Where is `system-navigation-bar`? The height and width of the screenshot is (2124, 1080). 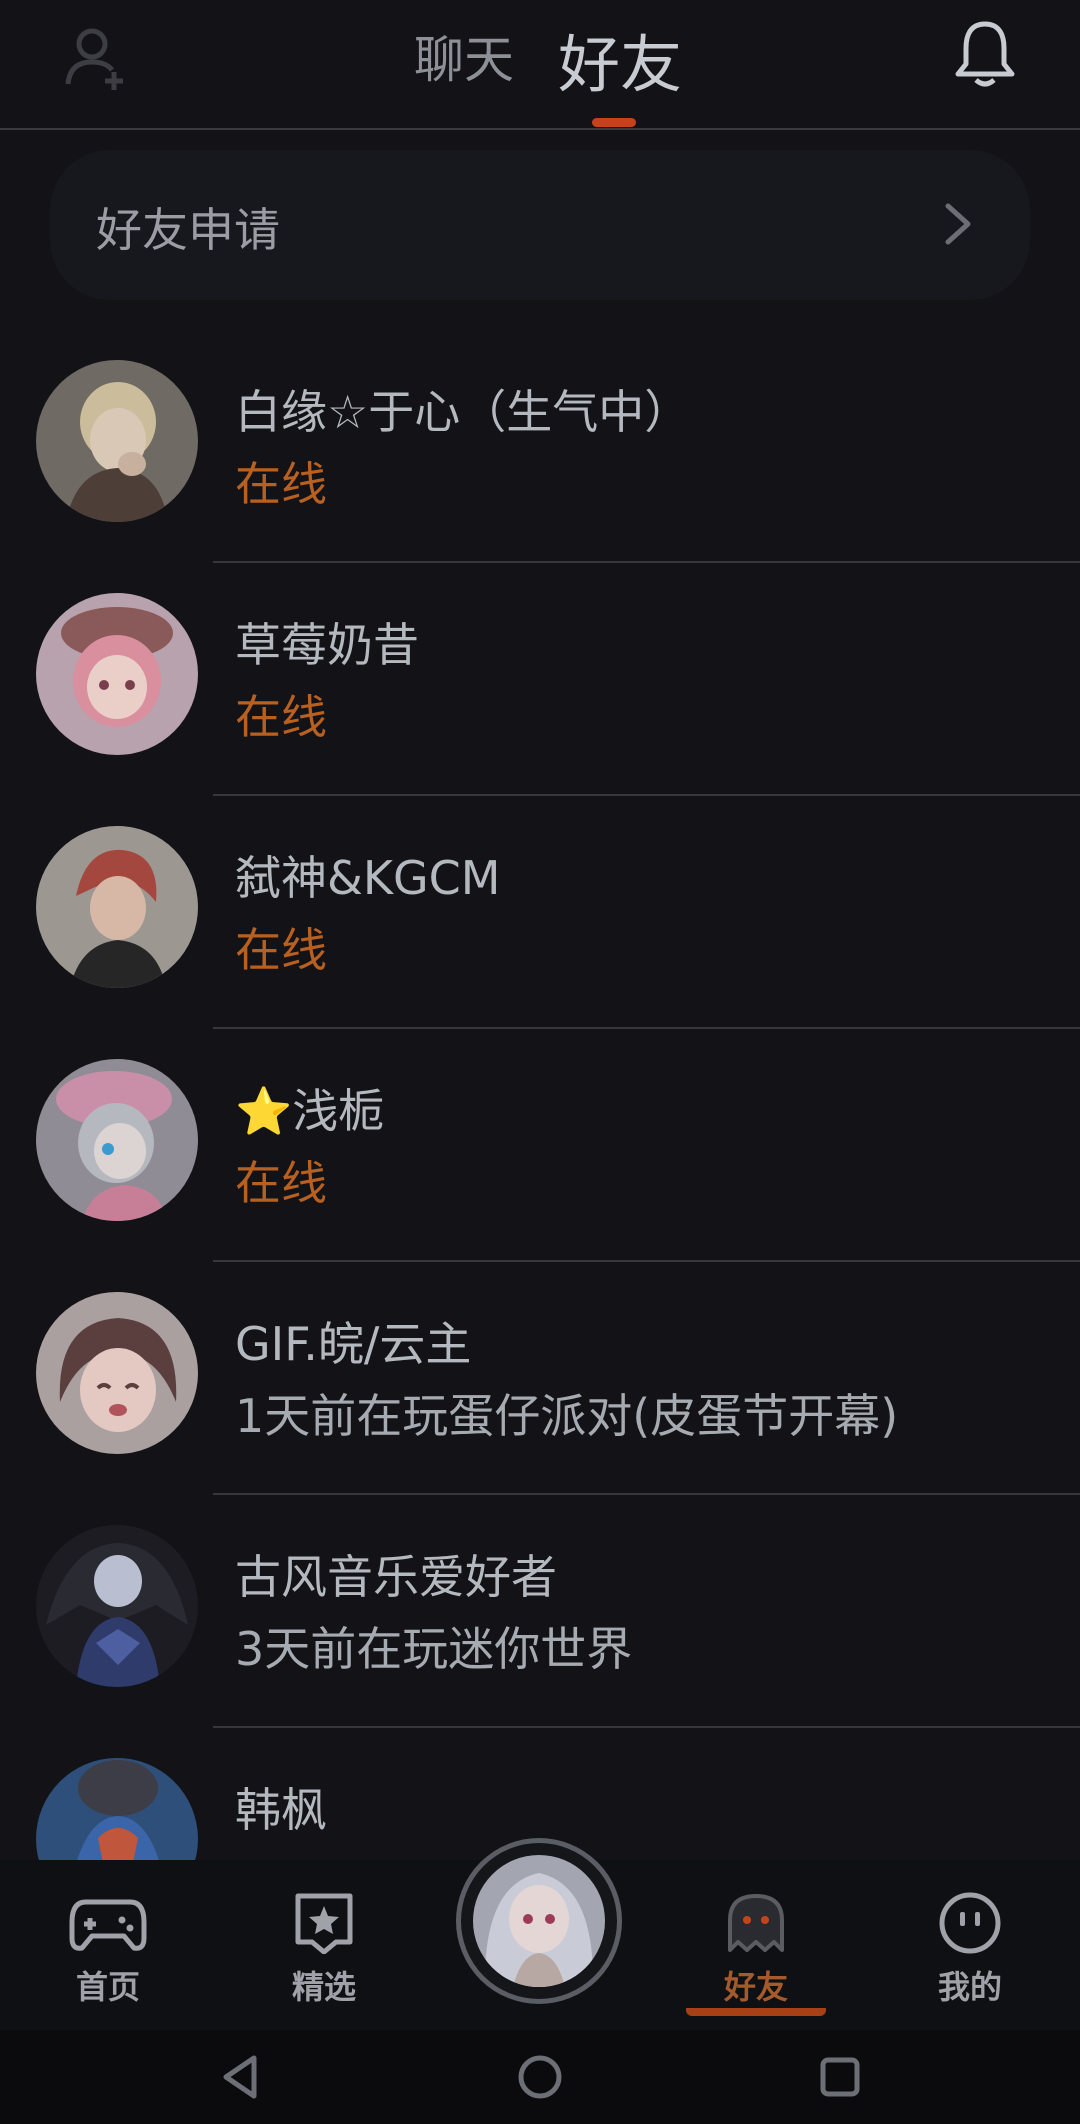
system-navigation-bar is located at coordinates (540, 2077).